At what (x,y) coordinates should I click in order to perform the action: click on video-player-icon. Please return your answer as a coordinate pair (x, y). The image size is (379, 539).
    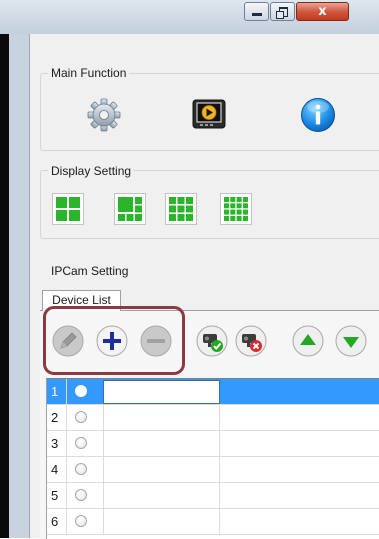
    Looking at the image, I should click on (209, 115).